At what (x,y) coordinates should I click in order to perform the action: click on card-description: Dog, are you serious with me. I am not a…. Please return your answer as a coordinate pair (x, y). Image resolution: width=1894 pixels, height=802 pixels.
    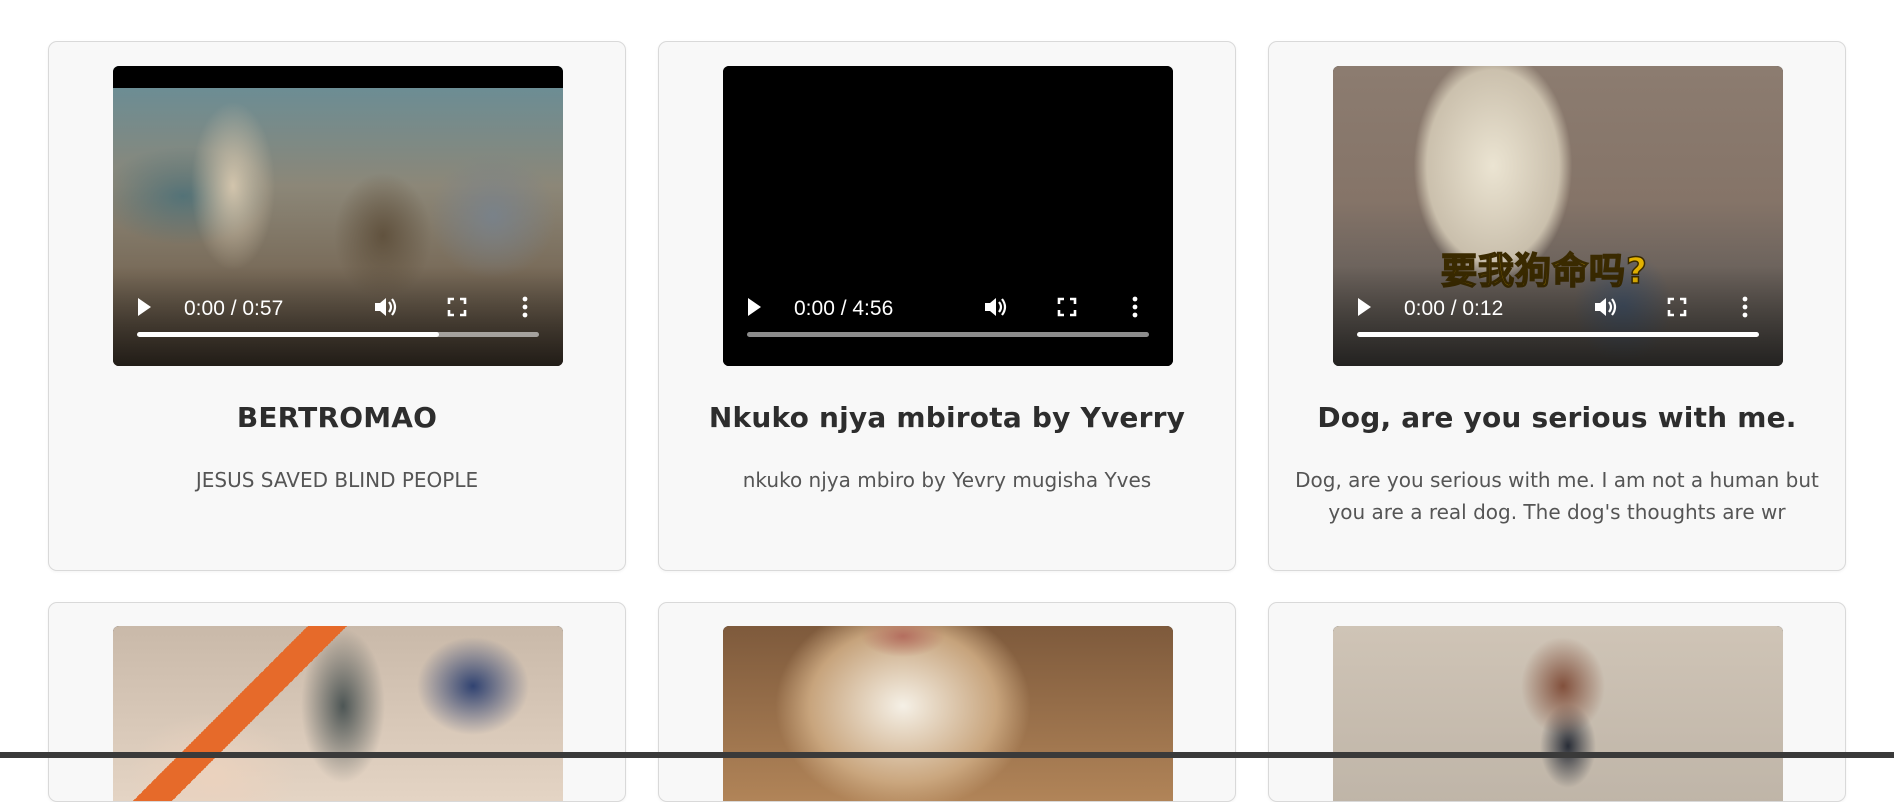
    Looking at the image, I should click on (1557, 496).